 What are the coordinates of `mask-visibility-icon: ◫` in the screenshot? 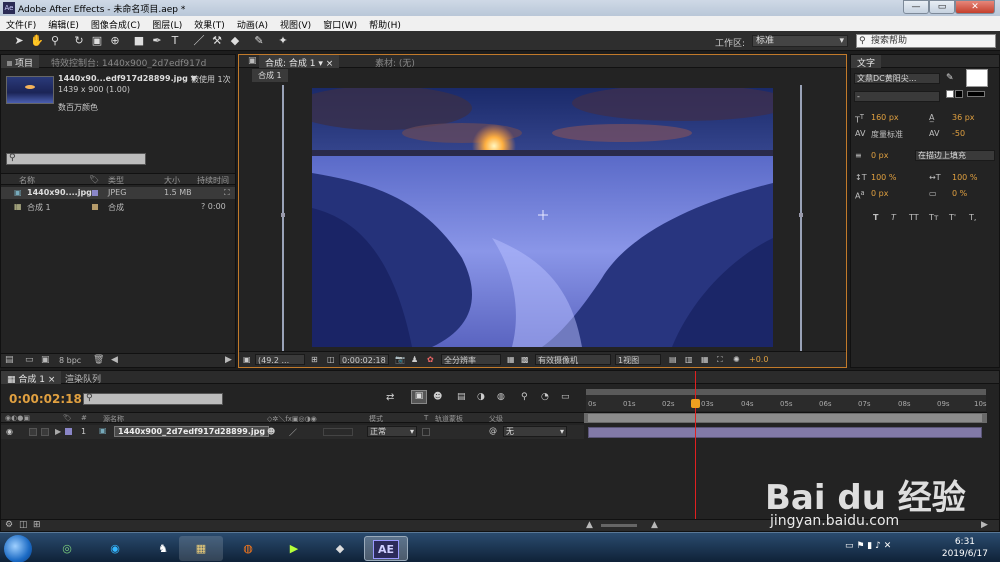 It's located at (331, 359).